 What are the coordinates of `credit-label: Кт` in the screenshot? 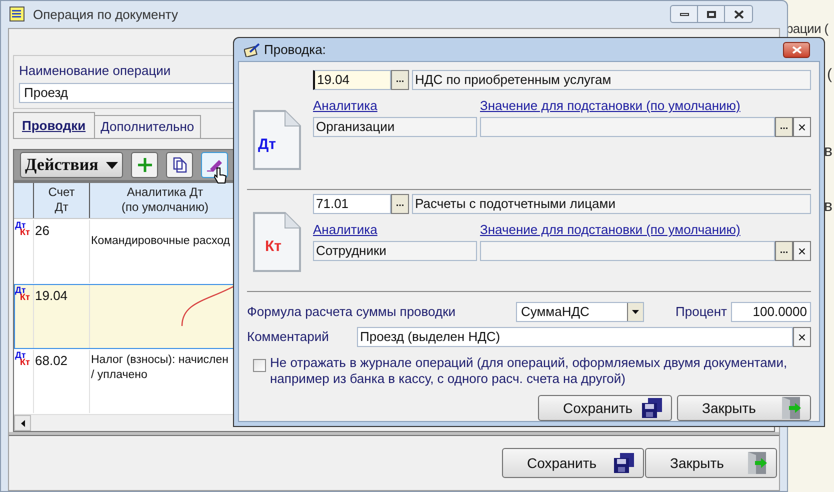 It's located at (273, 247).